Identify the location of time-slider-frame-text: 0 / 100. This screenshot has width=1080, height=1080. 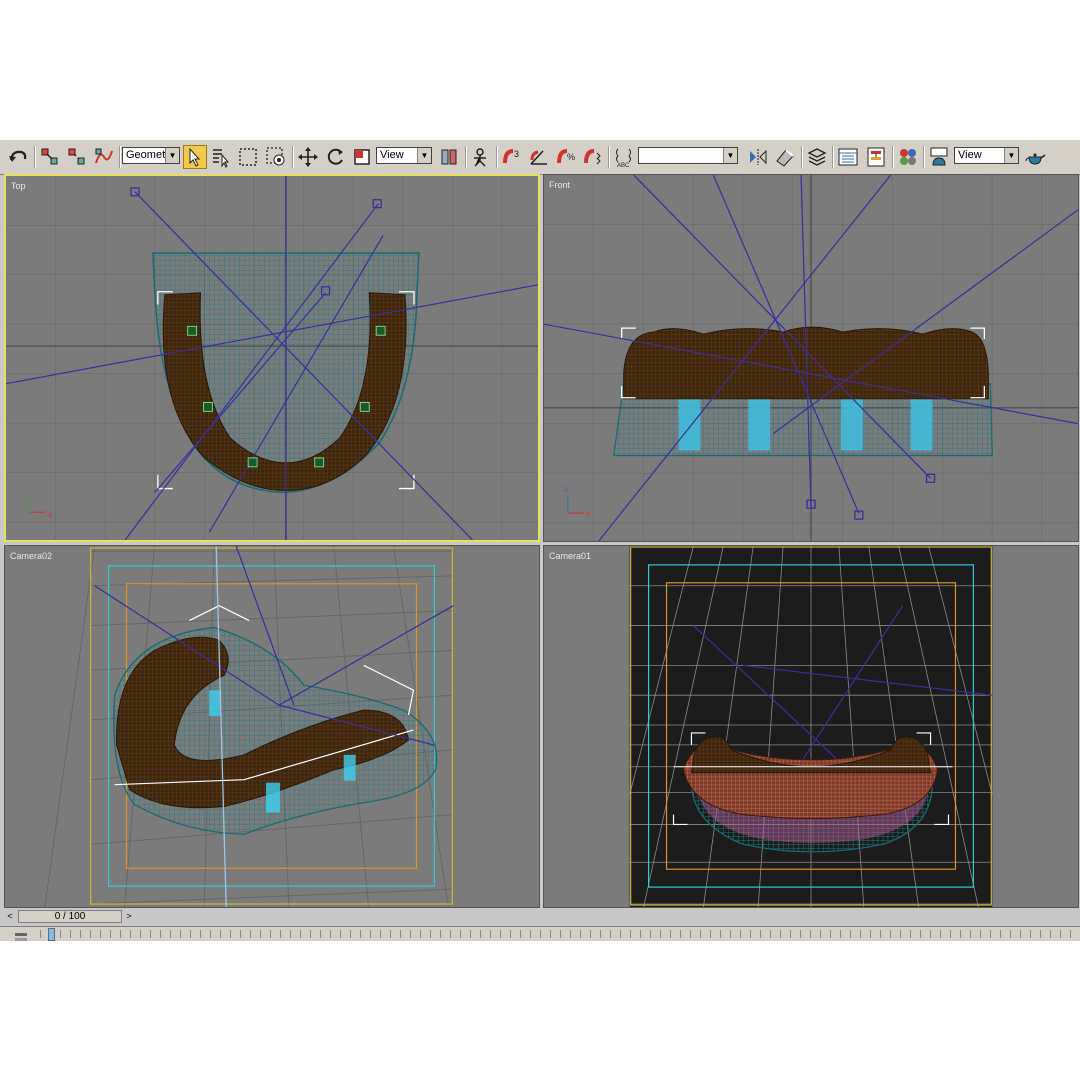
(70, 916).